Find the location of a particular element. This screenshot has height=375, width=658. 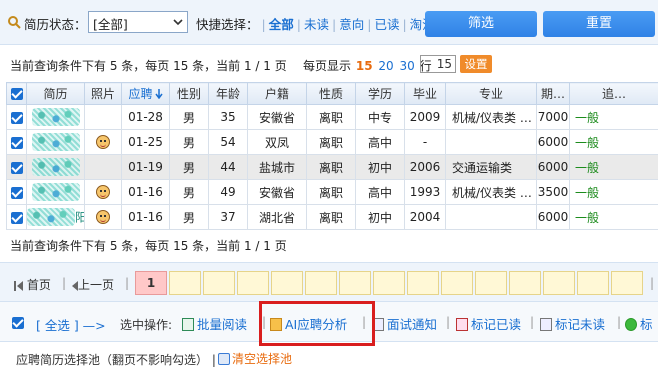

select-all-link: [ 全选 ] —> is located at coordinates (71, 324).